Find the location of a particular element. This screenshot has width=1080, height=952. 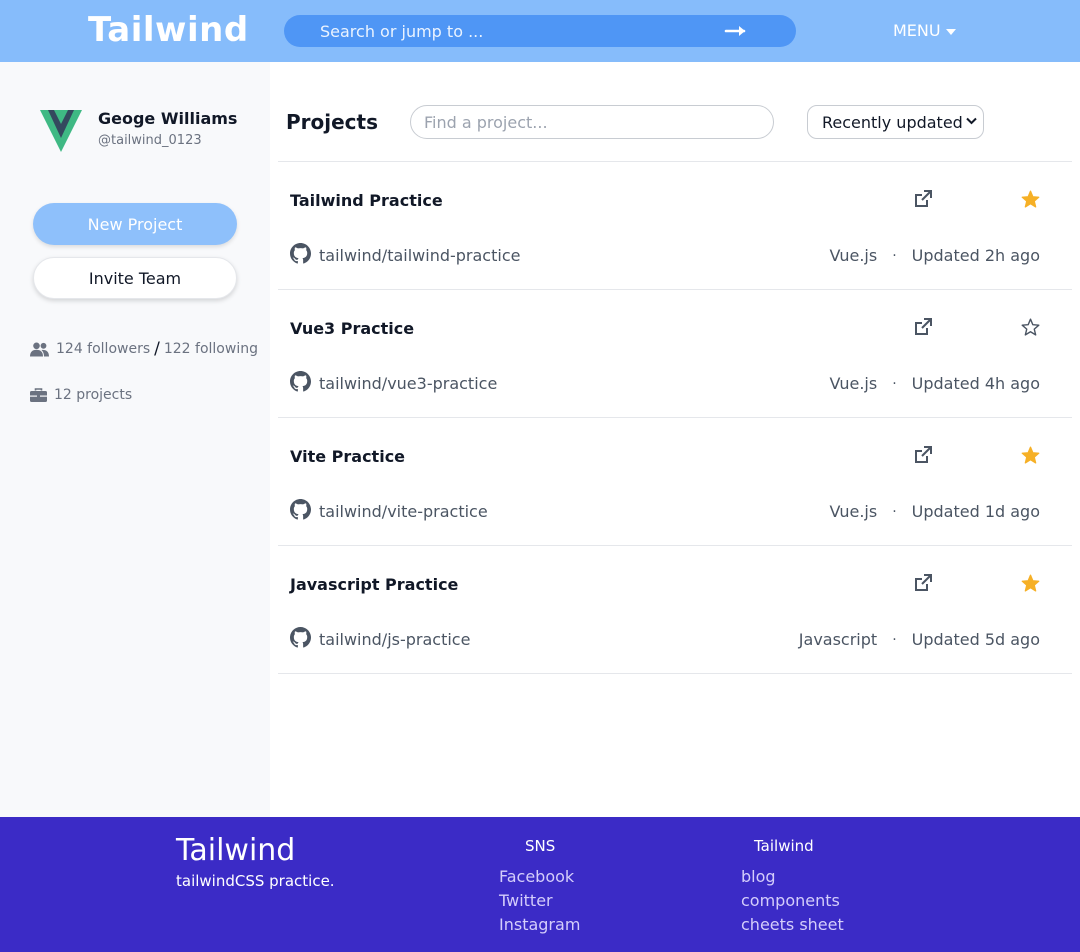

project-meta: Javascript · Updated 5d ago is located at coordinates (919, 639).